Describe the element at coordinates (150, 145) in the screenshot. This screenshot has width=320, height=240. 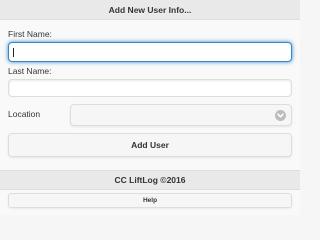
I see `add-user-button: Add User` at that location.